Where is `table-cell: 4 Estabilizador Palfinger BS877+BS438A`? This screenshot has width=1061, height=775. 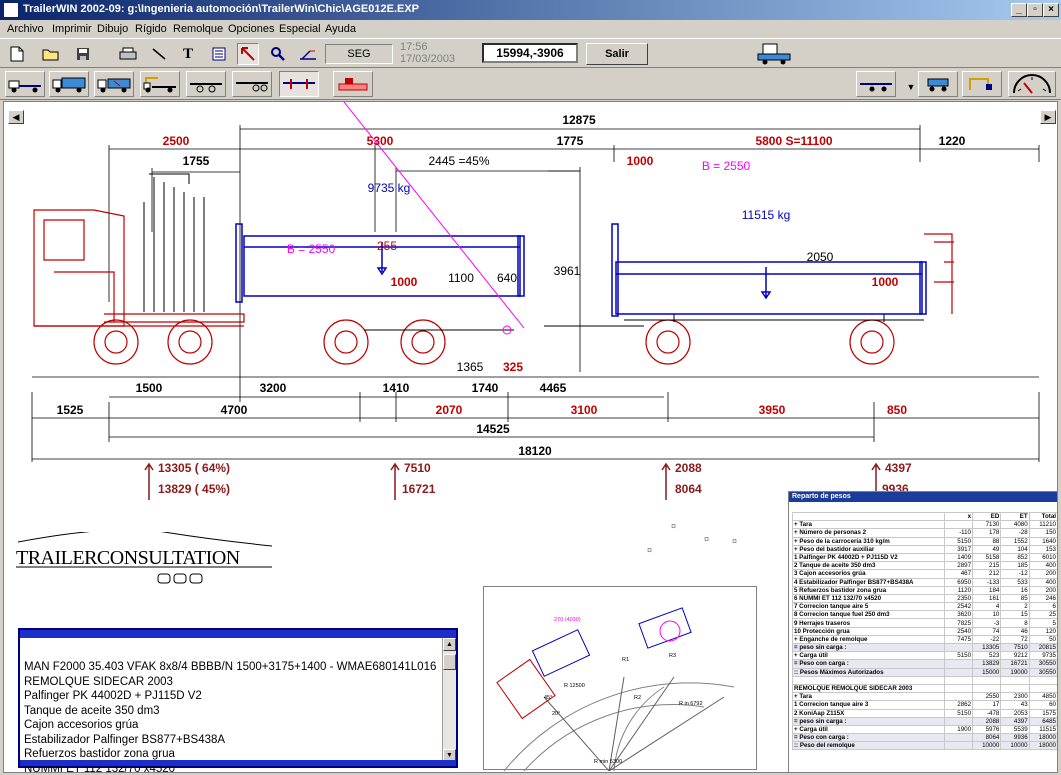
table-cell: 4 Estabilizador Palfinger BS877+BS438A is located at coordinates (868, 582).